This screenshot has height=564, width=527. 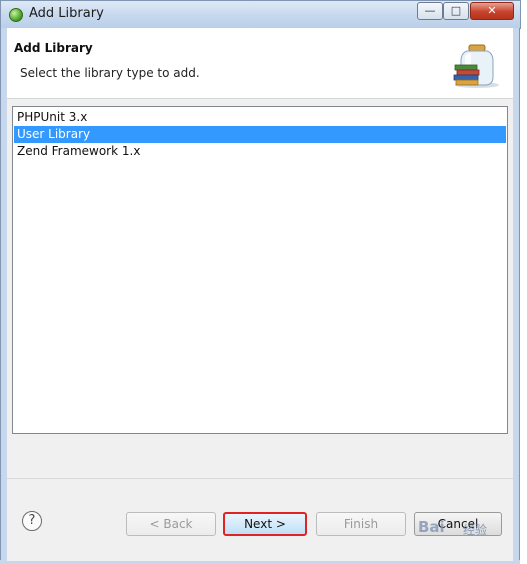 What do you see at coordinates (66, 13) in the screenshot?
I see `window-title: Add Library` at bounding box center [66, 13].